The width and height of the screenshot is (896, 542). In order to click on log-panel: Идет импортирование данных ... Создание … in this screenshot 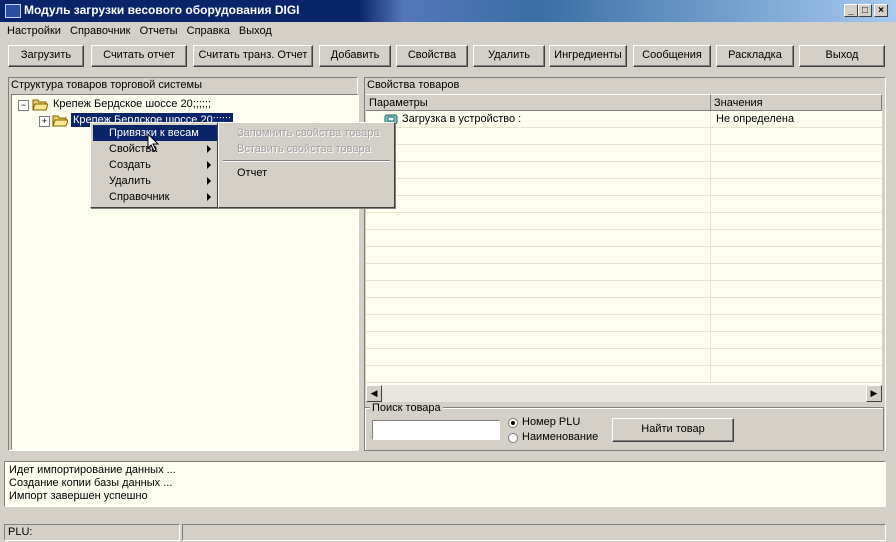, I will do `click(445, 484)`.